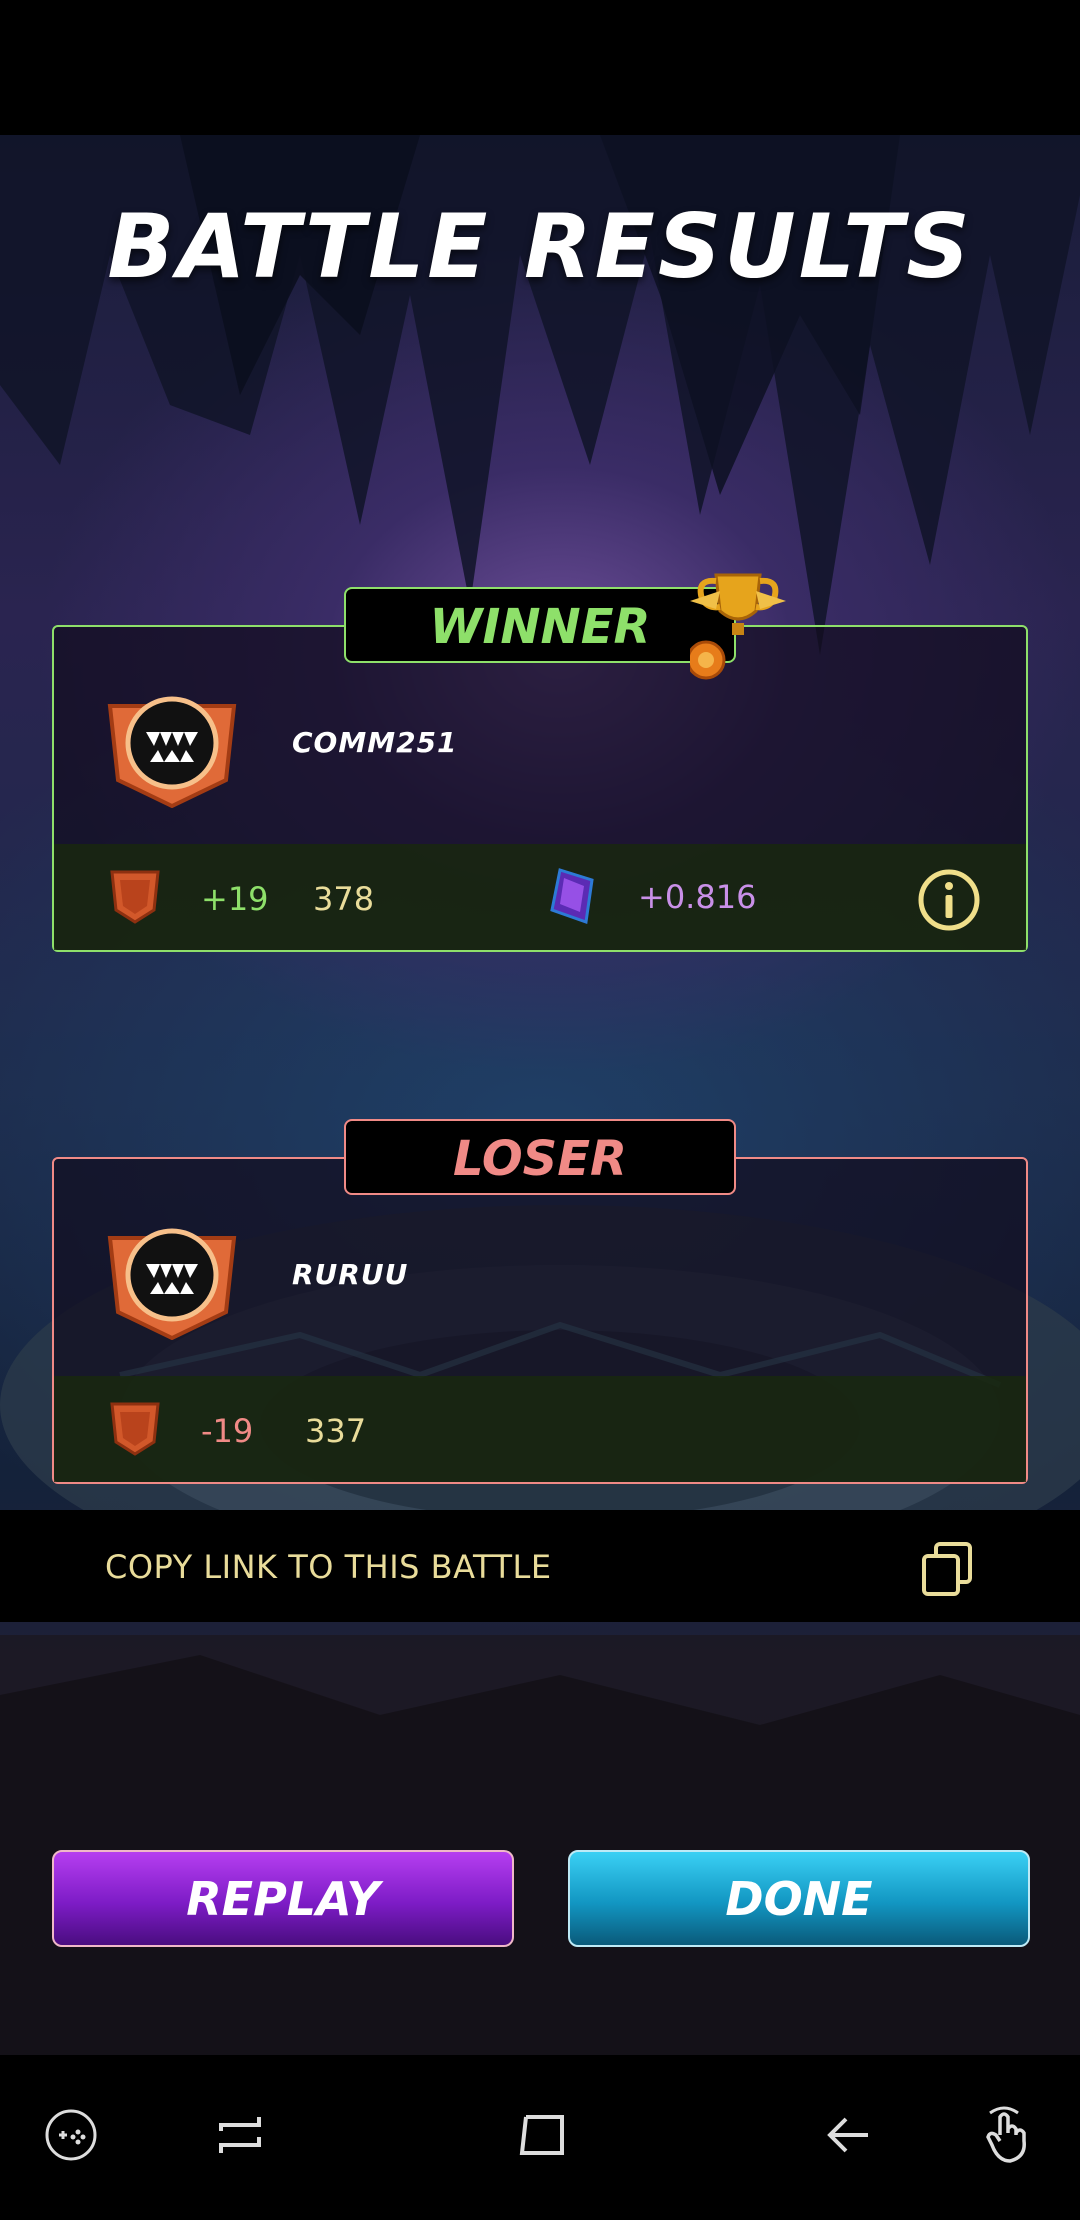  What do you see at coordinates (540, 625) in the screenshot?
I see `winner-tag: WINNER` at bounding box center [540, 625].